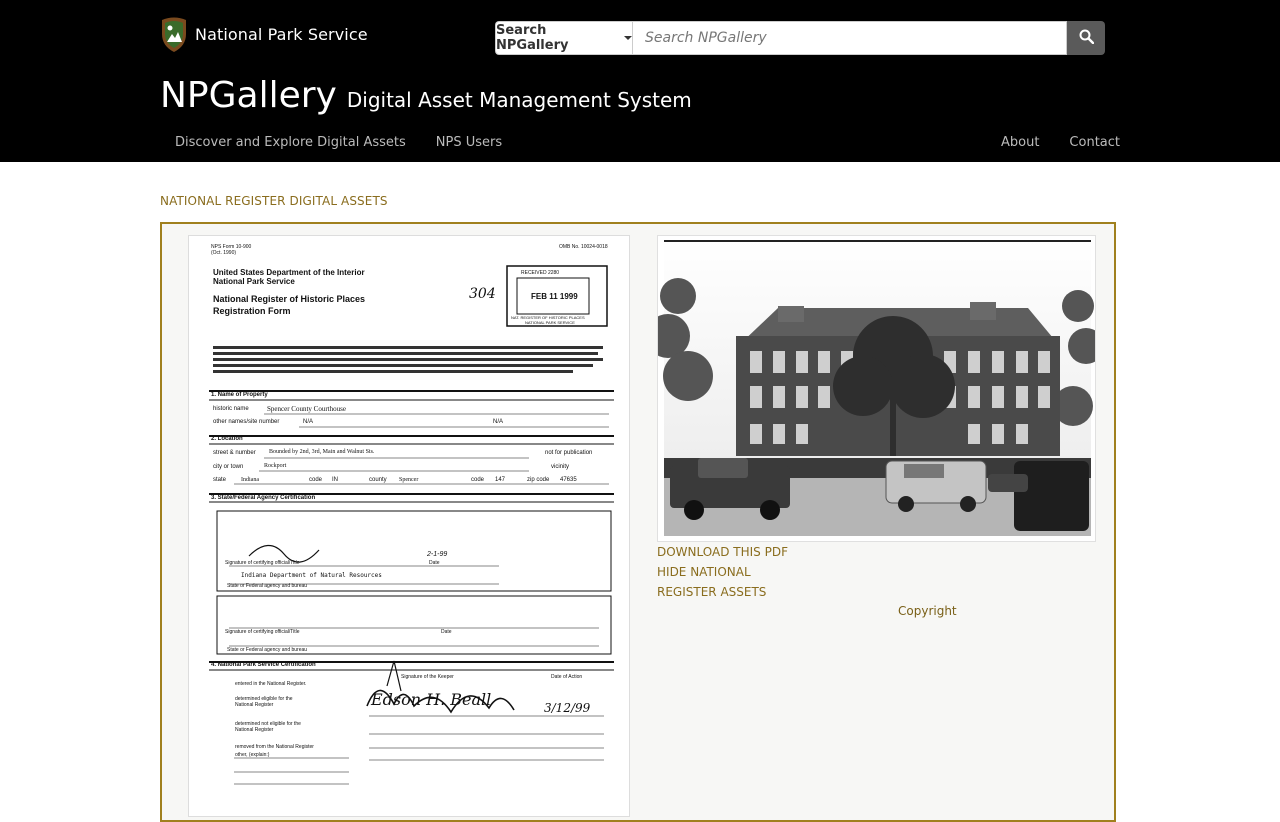 The height and width of the screenshot is (822, 1280). What do you see at coordinates (1094, 143) in the screenshot?
I see `nav-contact: Contact` at bounding box center [1094, 143].